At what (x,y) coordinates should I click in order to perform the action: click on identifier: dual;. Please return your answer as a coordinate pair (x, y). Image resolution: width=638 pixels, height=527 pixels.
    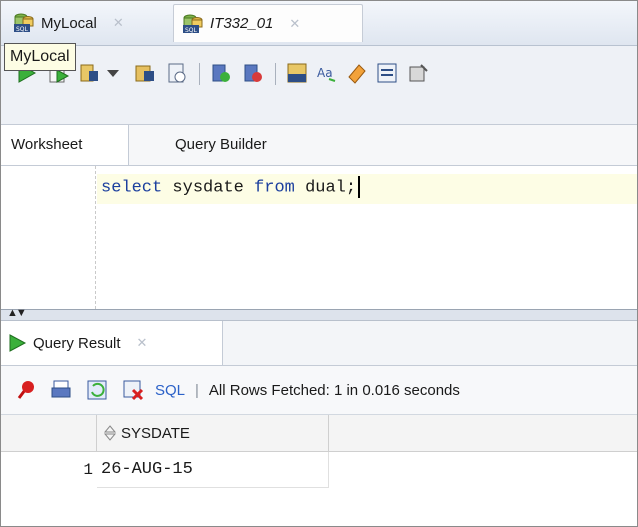
    Looking at the image, I should click on (331, 188).